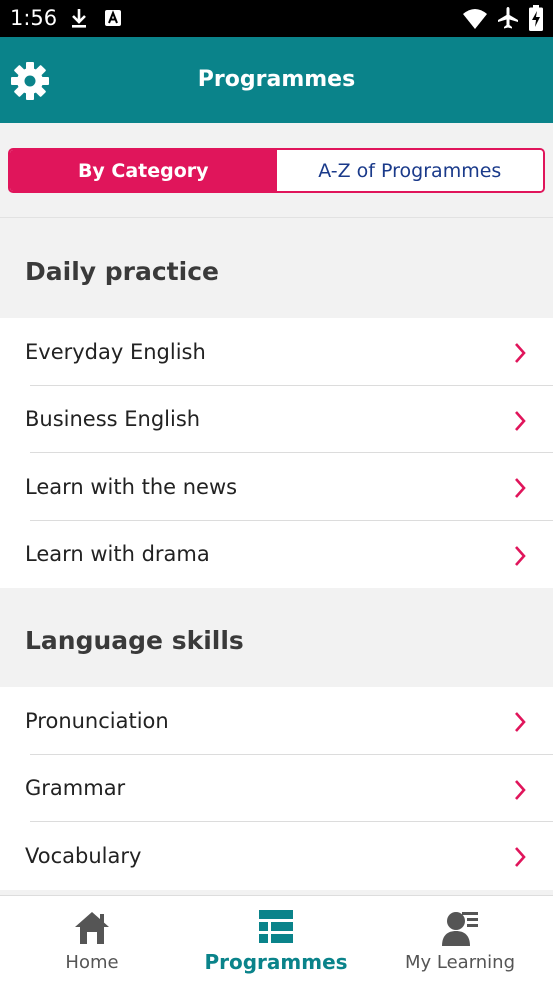  I want to click on list-item-business-english: Business English, so click(276, 420).